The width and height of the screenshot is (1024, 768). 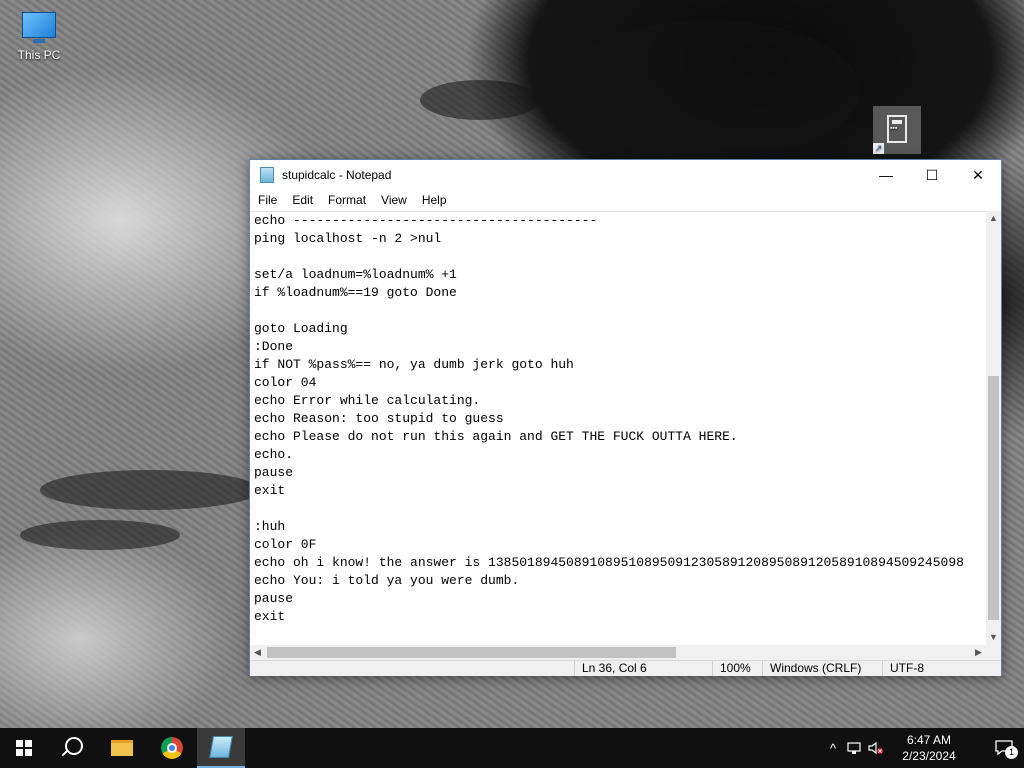 What do you see at coordinates (39, 55) in the screenshot?
I see `this-pc-label: This PC` at bounding box center [39, 55].